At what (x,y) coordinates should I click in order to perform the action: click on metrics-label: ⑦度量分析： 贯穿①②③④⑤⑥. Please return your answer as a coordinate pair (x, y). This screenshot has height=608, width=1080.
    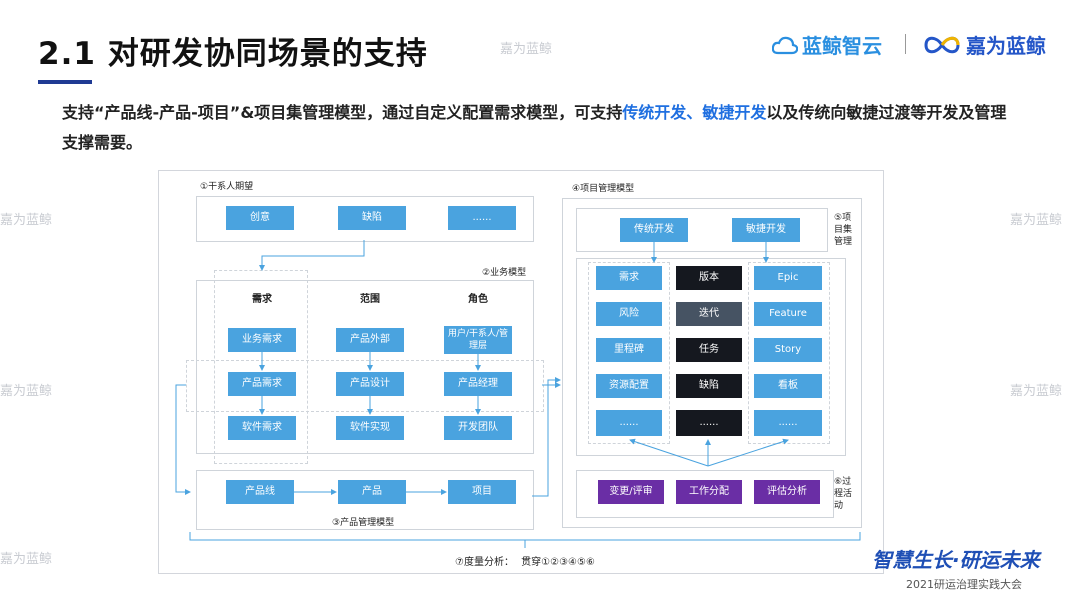
    Looking at the image, I should click on (525, 562).